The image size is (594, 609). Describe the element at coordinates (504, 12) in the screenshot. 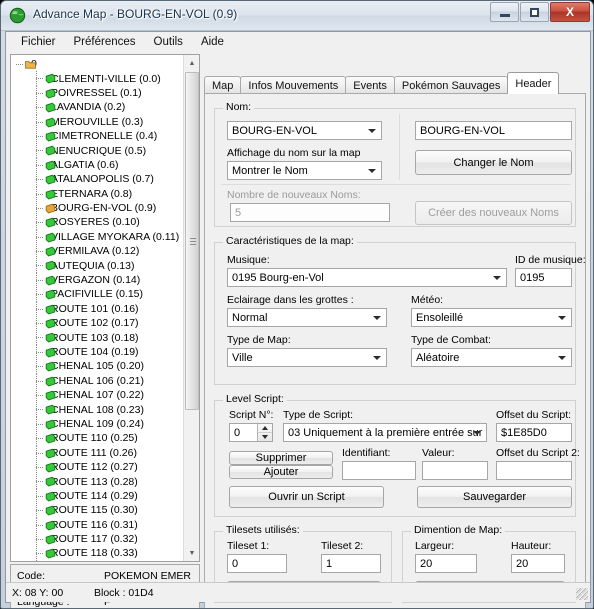

I see `minimize-button` at that location.